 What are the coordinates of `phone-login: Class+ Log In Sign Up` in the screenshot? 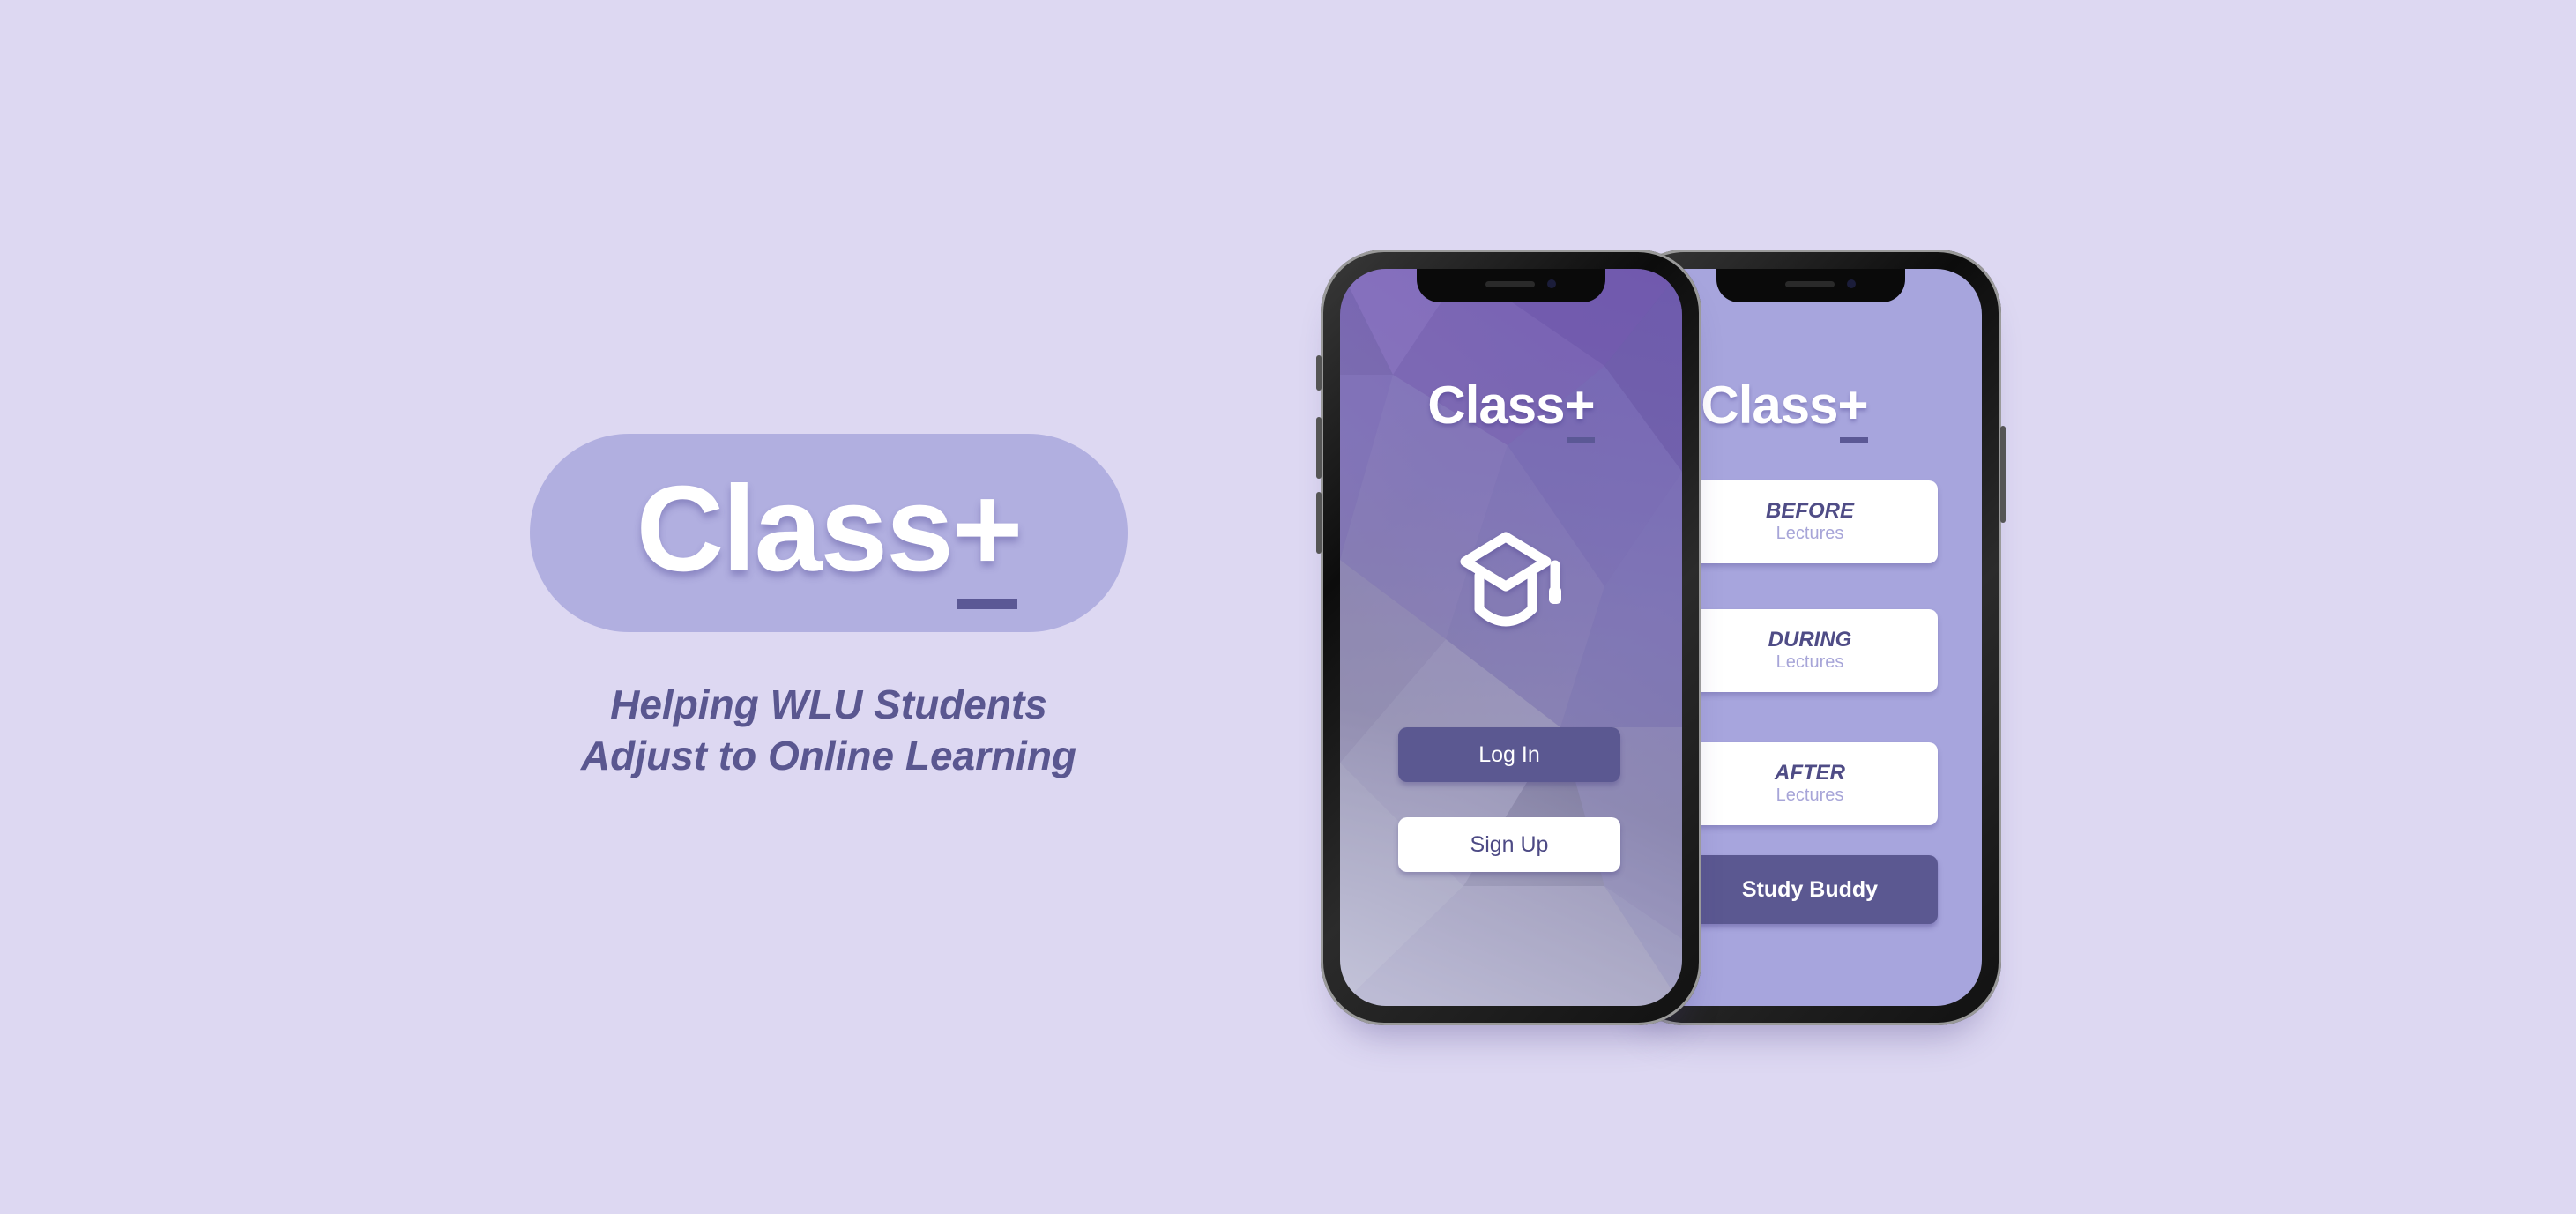 It's located at (1508, 637).